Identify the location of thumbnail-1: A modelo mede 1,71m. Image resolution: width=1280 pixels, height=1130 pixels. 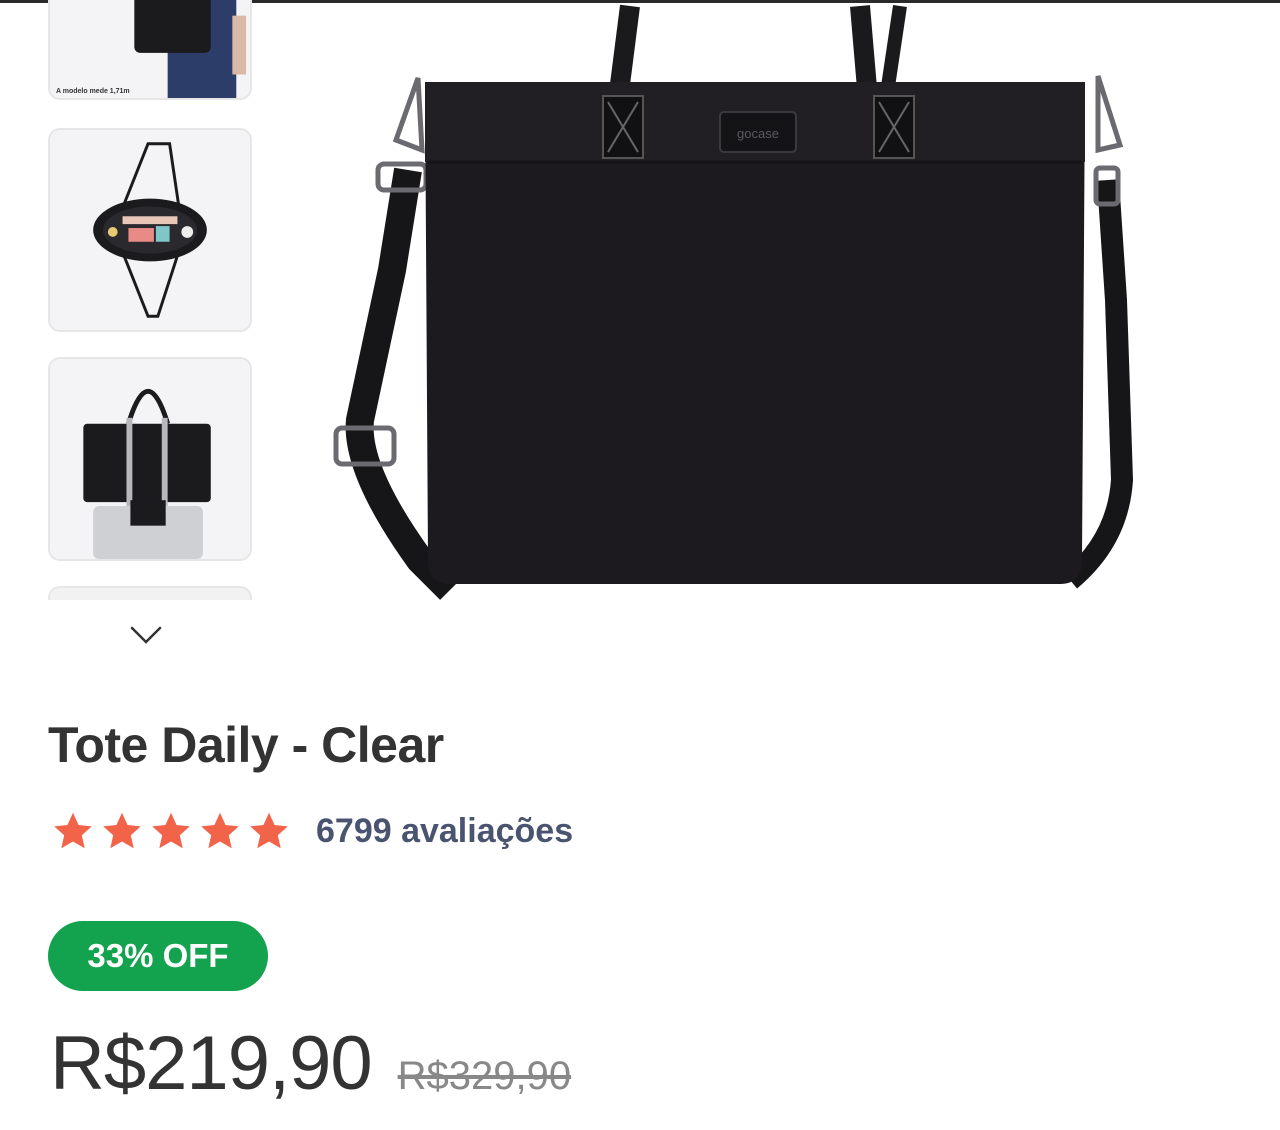
(150, 50).